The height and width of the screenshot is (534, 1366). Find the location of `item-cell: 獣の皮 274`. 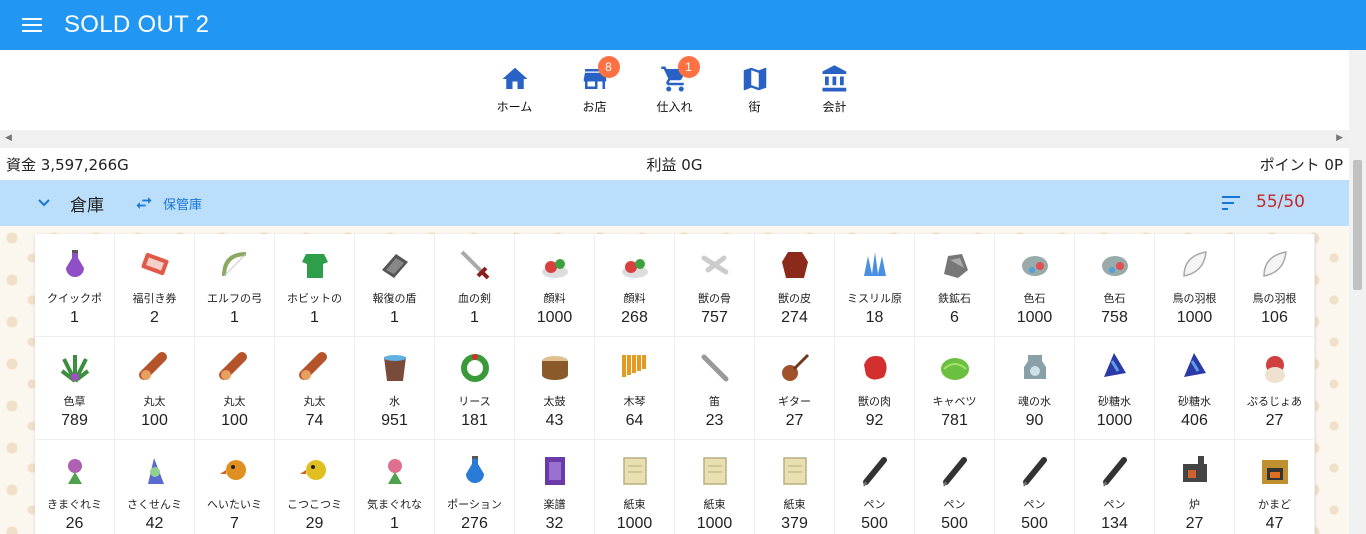

item-cell: 獣の皮 274 is located at coordinates (795, 285).